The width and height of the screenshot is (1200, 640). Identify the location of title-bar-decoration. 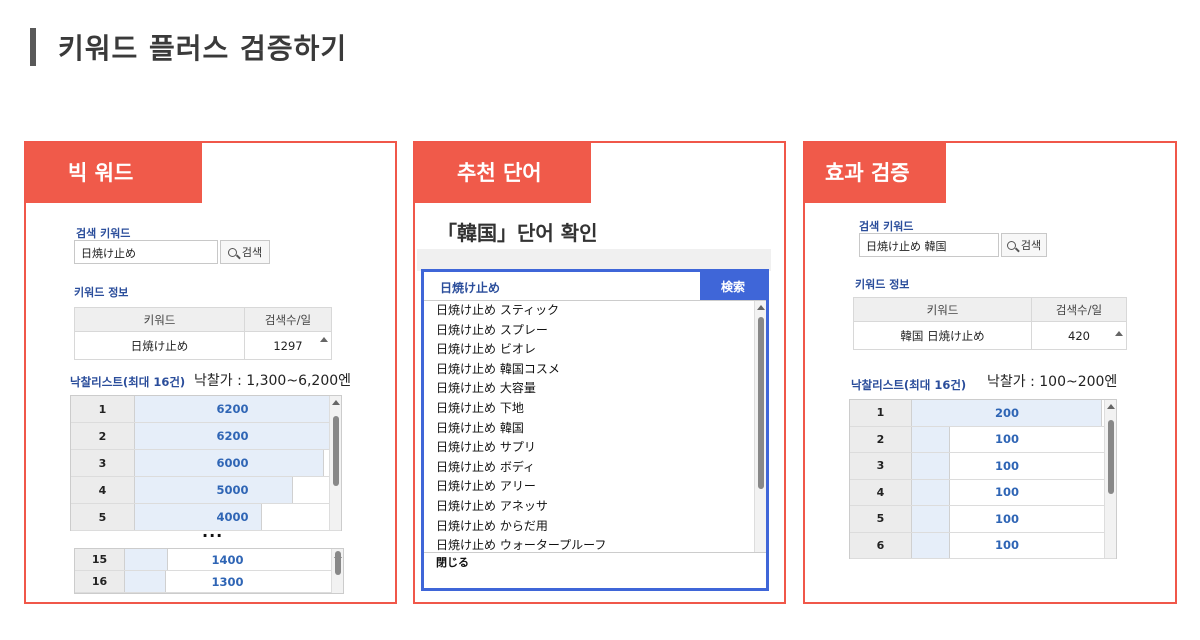
(33, 47).